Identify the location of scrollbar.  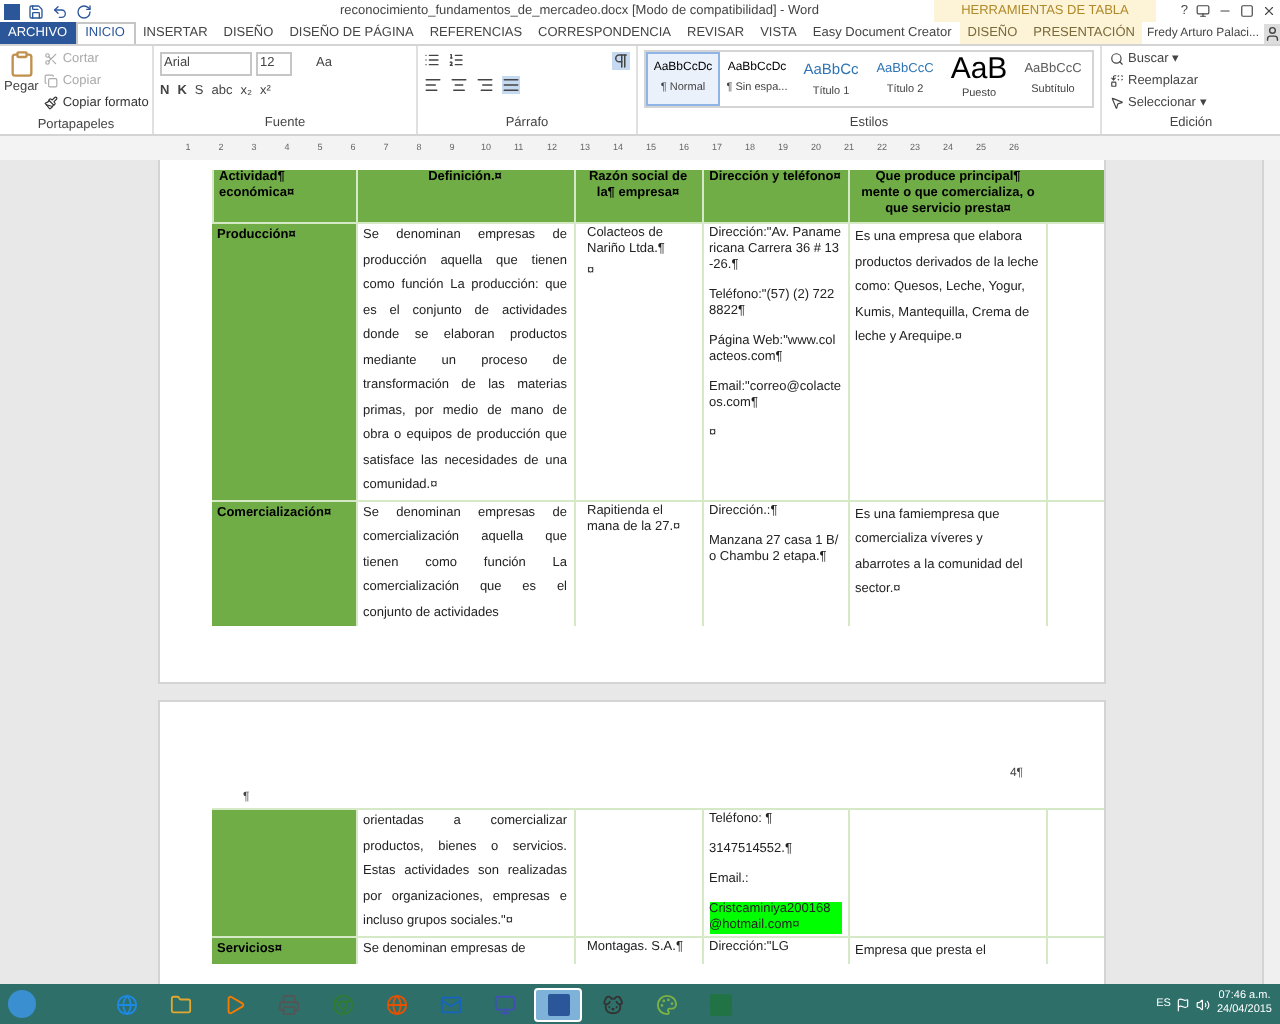
(1271, 572).